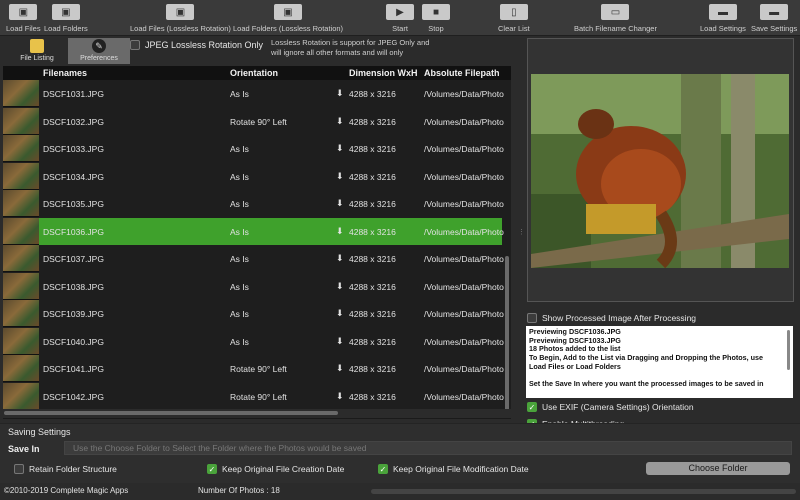  What do you see at coordinates (99, 46) in the screenshot?
I see `brush-icon: ✎` at bounding box center [99, 46].